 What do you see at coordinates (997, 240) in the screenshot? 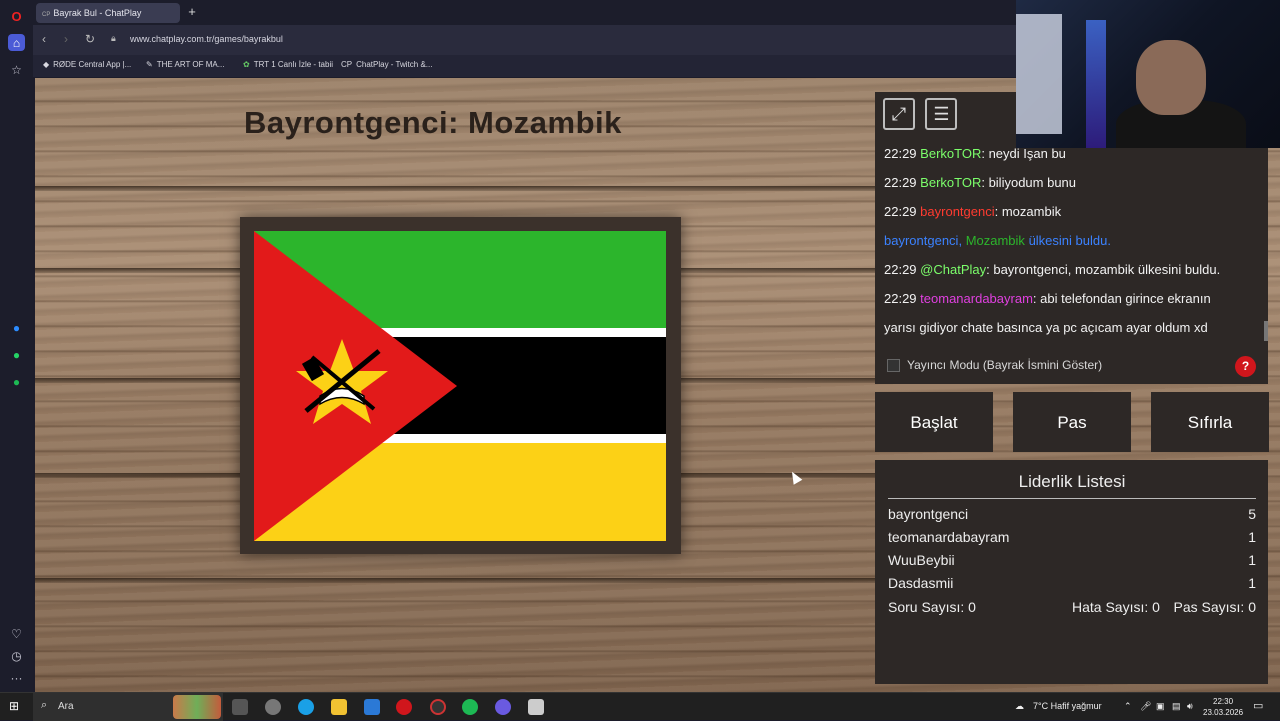
I see `chat-announcement: bayrontgenci, Mozambik ülkesini buldu.` at bounding box center [997, 240].